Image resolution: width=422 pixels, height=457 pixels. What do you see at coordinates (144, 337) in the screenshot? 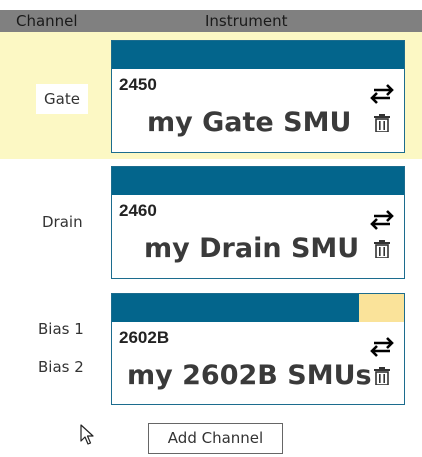
I see `instrument-model: 2602B` at bounding box center [144, 337].